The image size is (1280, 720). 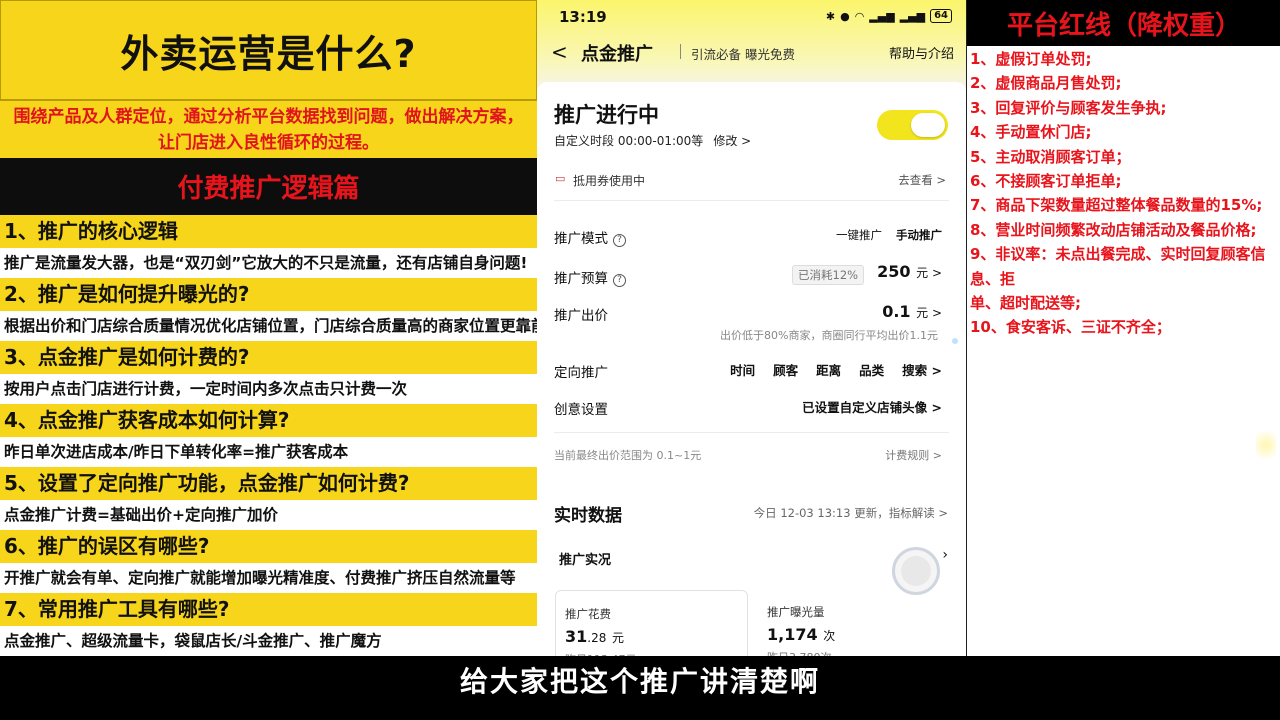 I want to click on page-title: 点金推广, so click(x=617, y=54).